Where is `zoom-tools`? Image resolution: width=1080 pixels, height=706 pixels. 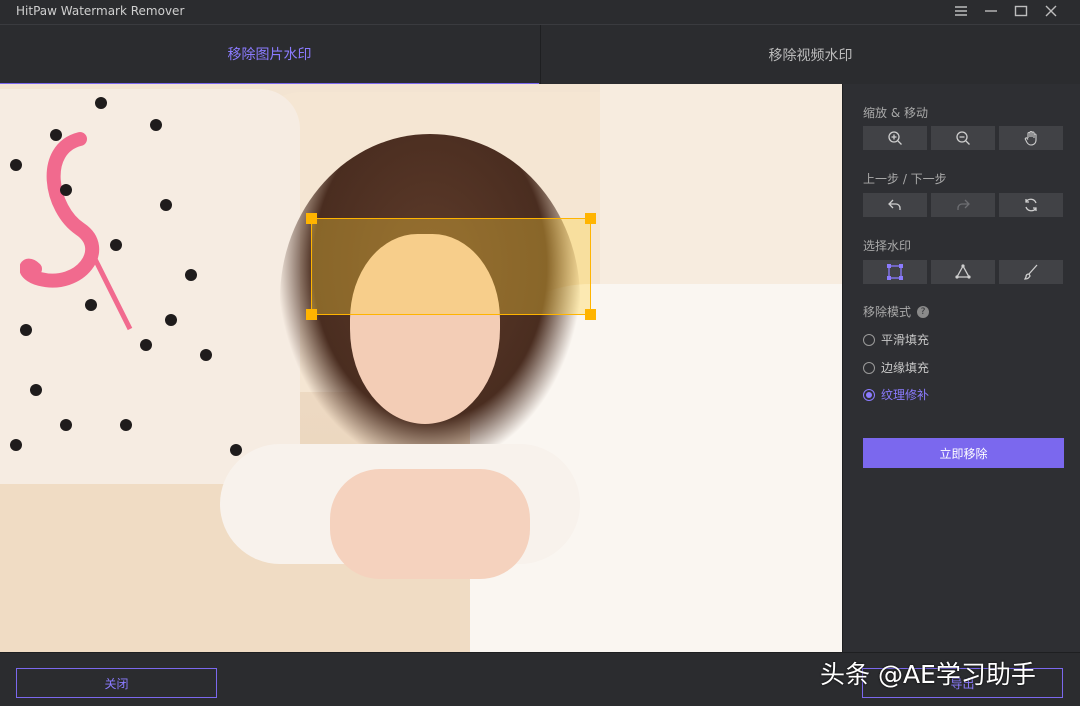
zoom-tools is located at coordinates (963, 138).